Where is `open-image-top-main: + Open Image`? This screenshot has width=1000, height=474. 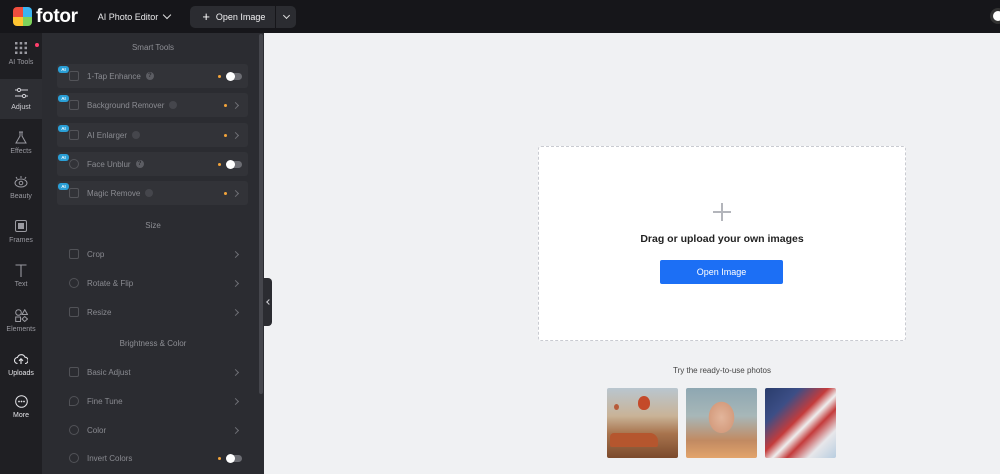
open-image-top-main: + Open Image is located at coordinates (233, 16).